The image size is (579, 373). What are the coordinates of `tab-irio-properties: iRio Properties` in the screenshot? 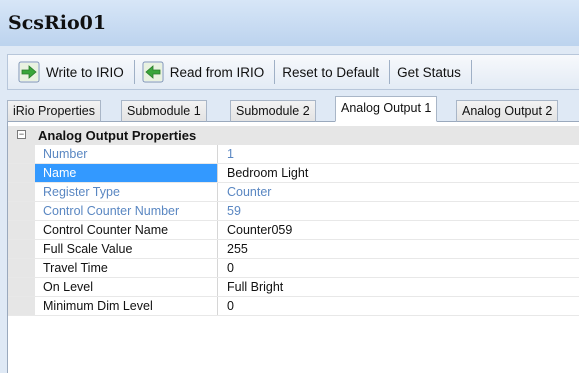 It's located at (54, 111).